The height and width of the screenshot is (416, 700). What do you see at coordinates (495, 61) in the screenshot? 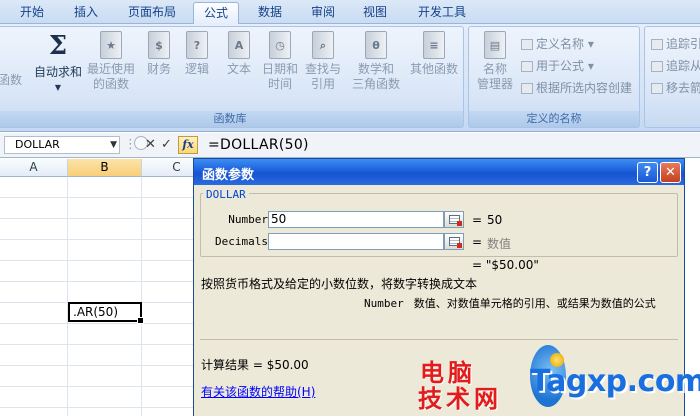
I see `name-manager-button: ▤ 名称 管理器` at bounding box center [495, 61].